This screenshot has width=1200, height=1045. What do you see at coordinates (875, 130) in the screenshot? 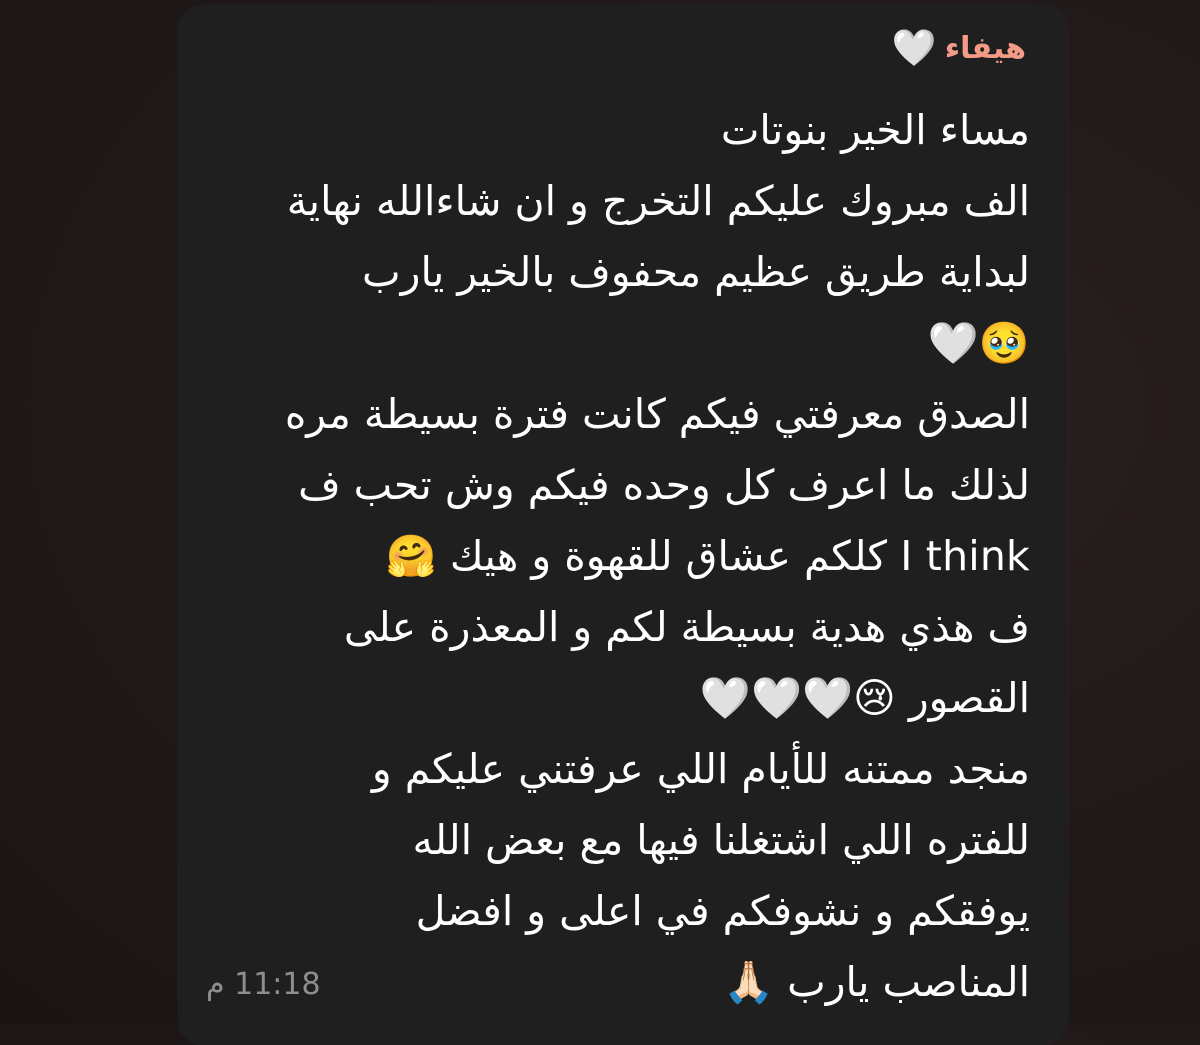
I see `message-line: مساء الخير بنوتات` at bounding box center [875, 130].